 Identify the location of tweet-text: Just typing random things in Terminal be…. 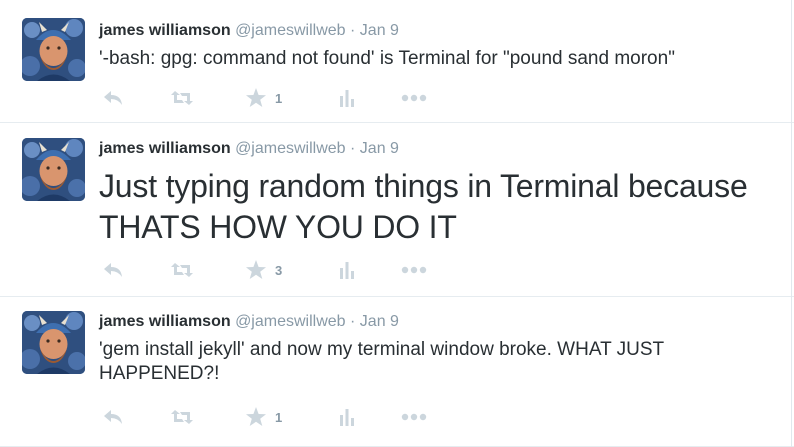
(423, 206).